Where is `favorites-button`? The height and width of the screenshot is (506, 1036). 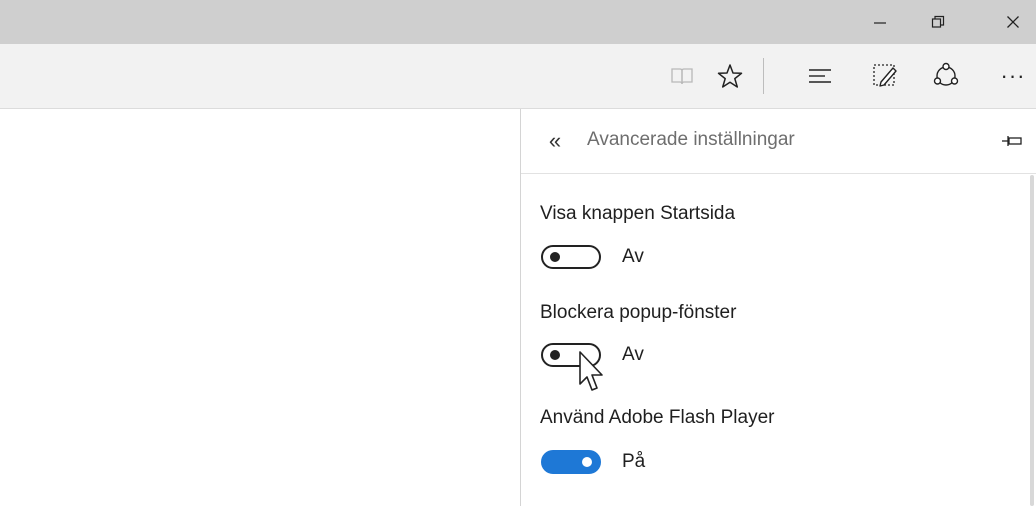
favorites-button is located at coordinates (730, 76).